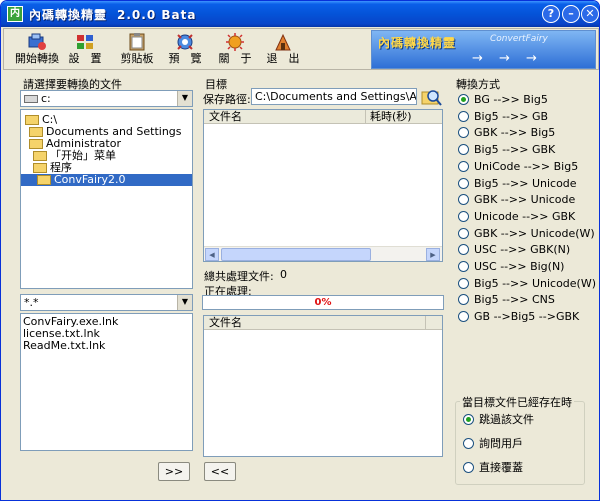  I want to click on start-convert-button: 開始轉換, so click(37, 49).